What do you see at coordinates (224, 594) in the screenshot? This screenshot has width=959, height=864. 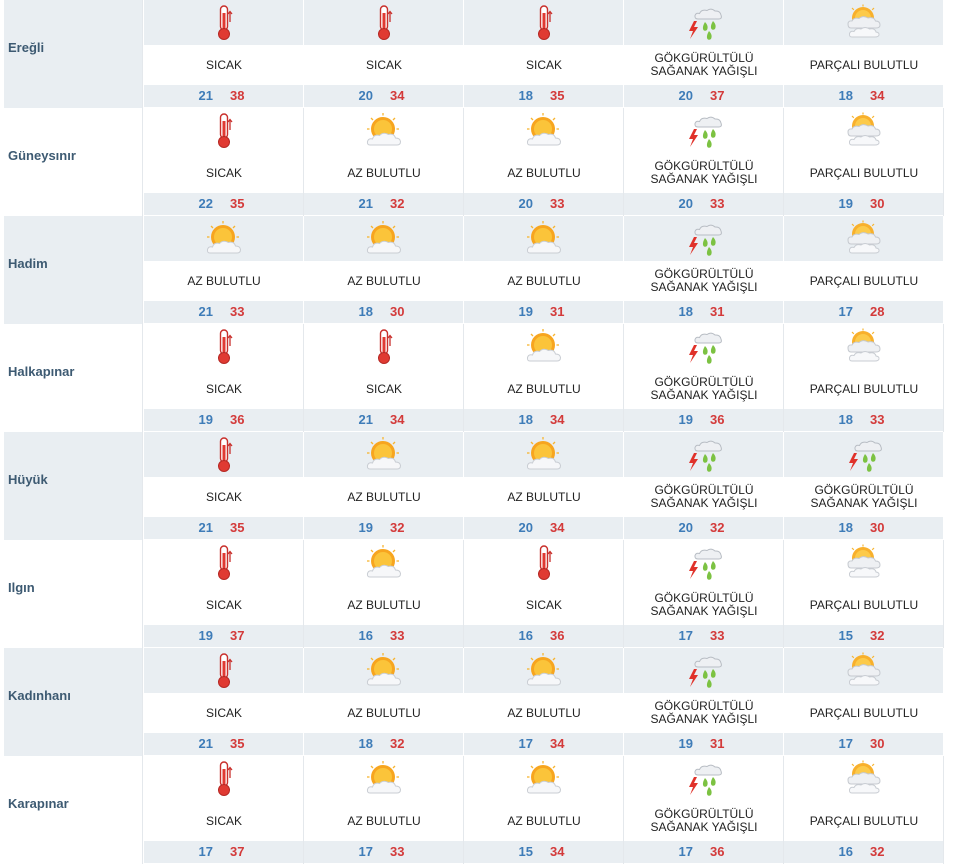 I see `day-forecast: SICAK 19 37` at bounding box center [224, 594].